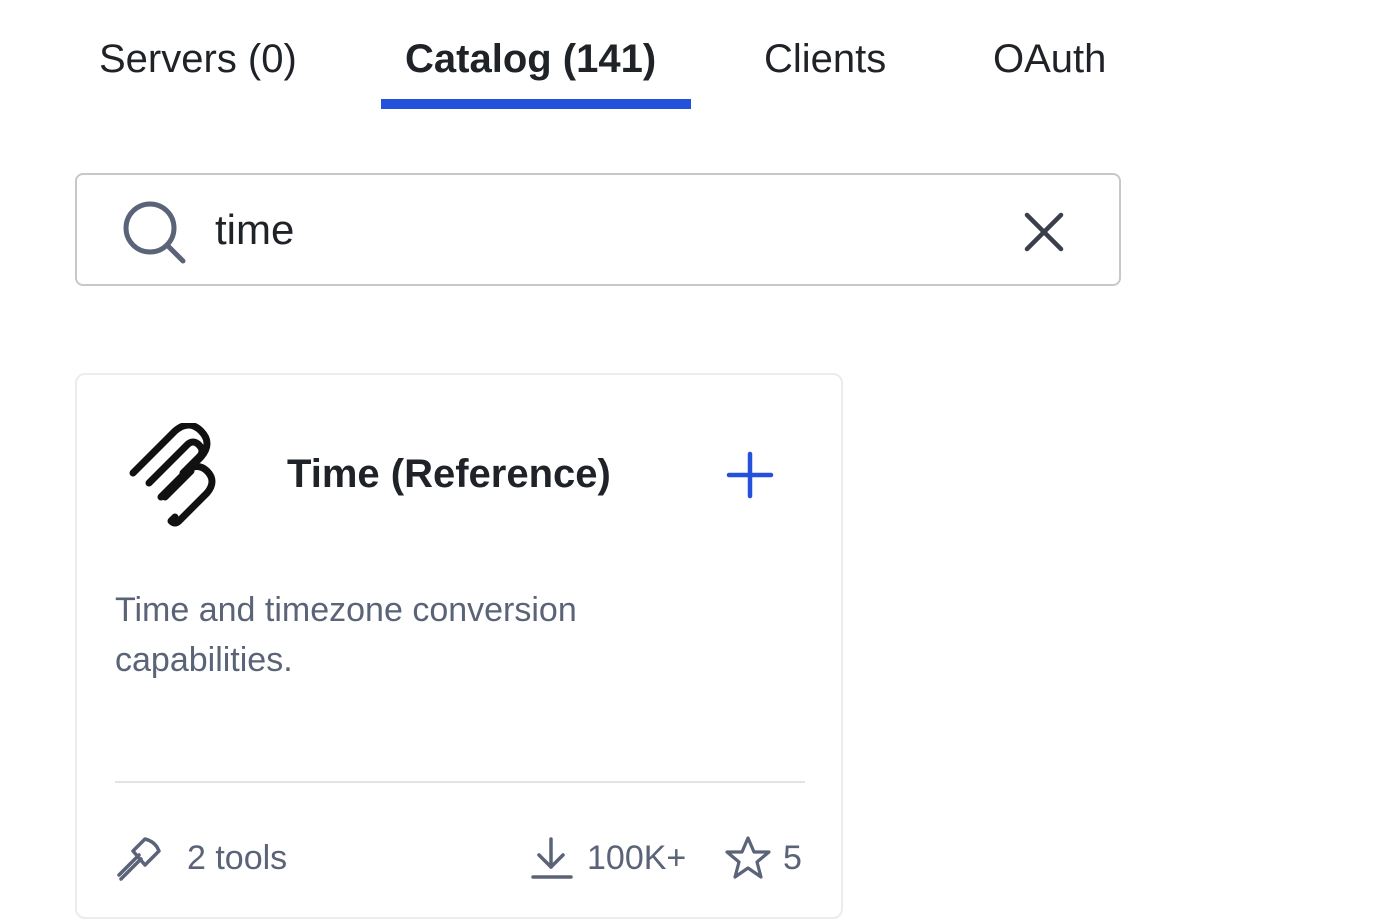 The width and height of the screenshot is (1400, 924). I want to click on card-title: Time (Reference), so click(449, 474).